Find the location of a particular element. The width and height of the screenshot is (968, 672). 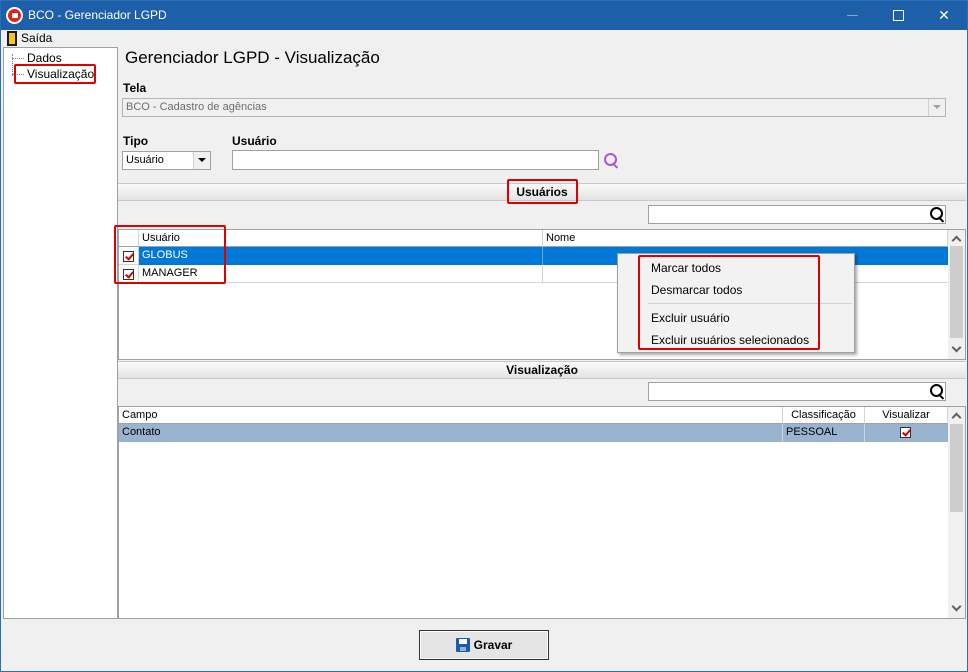

title-bar: BCO - Gerenciador LGPD ✕ is located at coordinates (484, 15).